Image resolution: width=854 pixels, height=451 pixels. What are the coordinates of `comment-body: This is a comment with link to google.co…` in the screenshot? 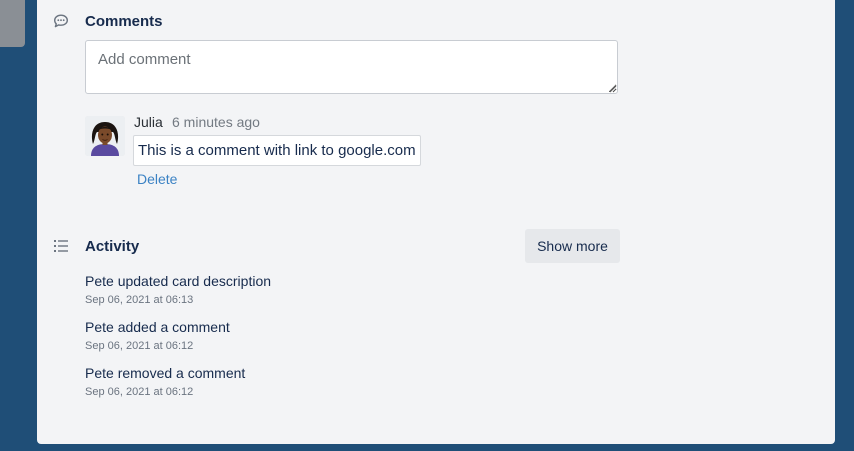 It's located at (277, 150).